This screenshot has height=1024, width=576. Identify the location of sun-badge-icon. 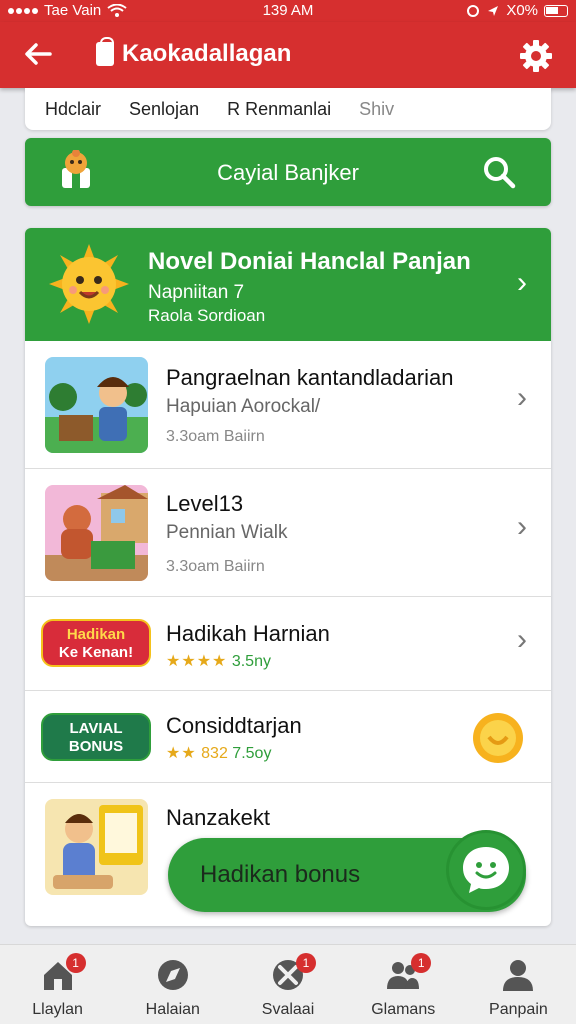
(498, 738).